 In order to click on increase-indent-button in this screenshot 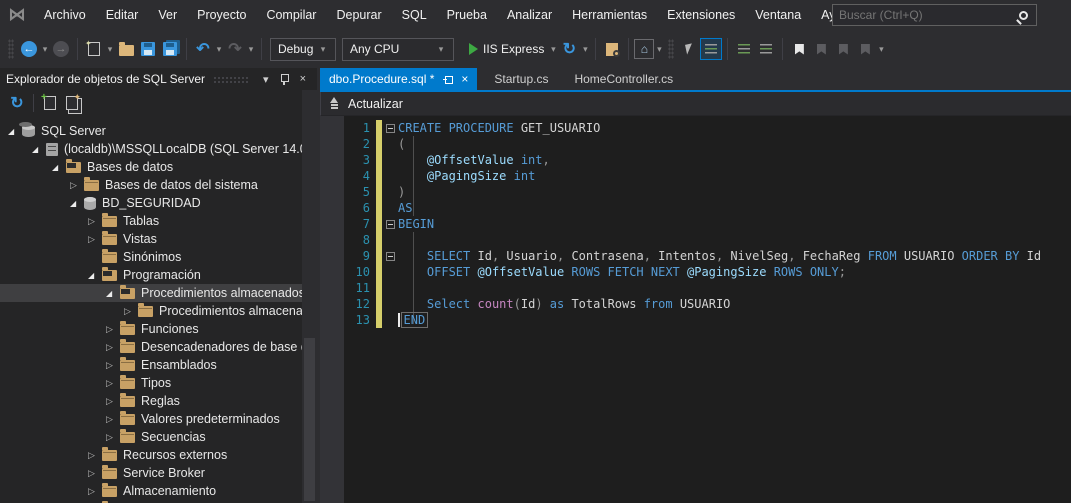, I will do `click(766, 49)`.